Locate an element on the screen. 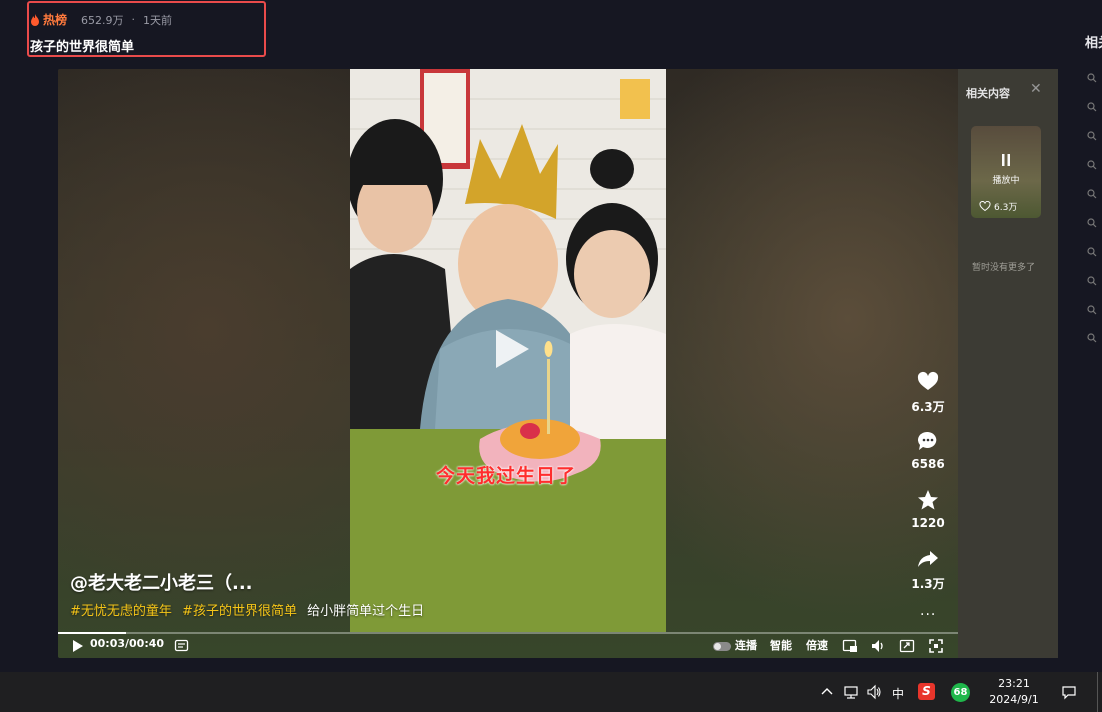 Image resolution: width=1102 pixels, height=712 pixels. danmaku-icon is located at coordinates (182, 646).